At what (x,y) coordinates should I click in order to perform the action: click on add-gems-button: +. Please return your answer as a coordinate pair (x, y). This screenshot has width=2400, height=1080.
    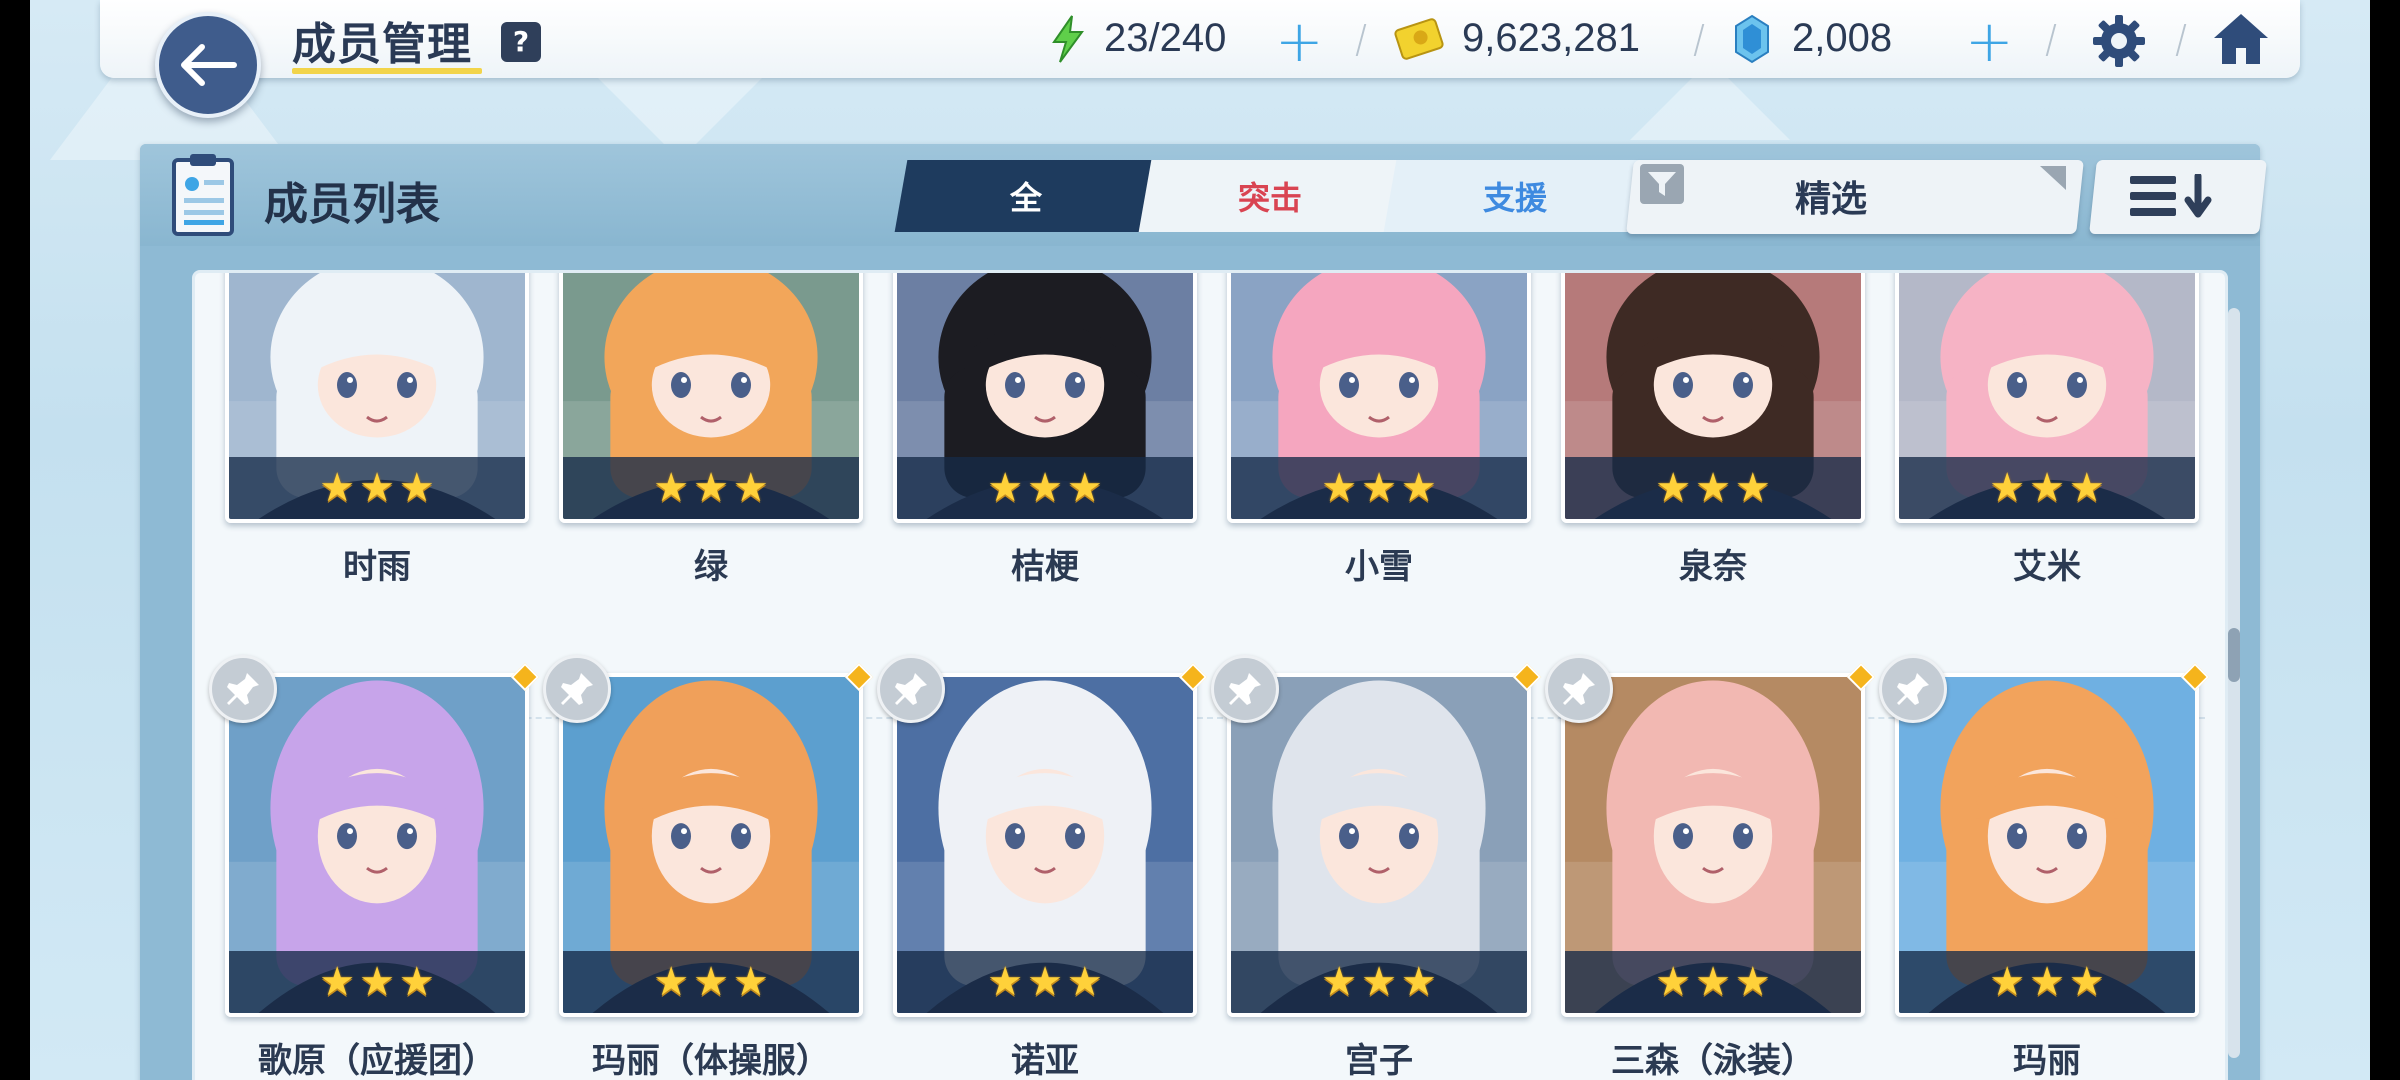
    Looking at the image, I should click on (1989, 41).